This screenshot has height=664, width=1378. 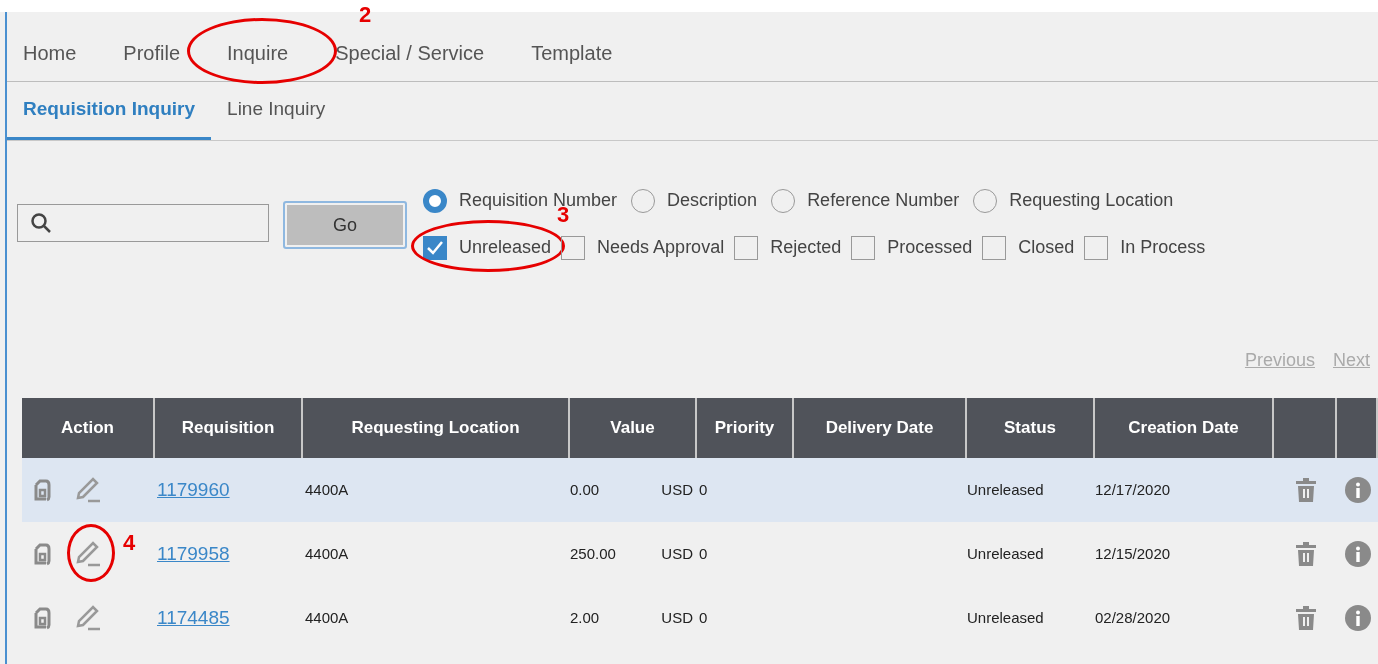 What do you see at coordinates (410, 53) in the screenshot?
I see `nav-tab: Special / Service` at bounding box center [410, 53].